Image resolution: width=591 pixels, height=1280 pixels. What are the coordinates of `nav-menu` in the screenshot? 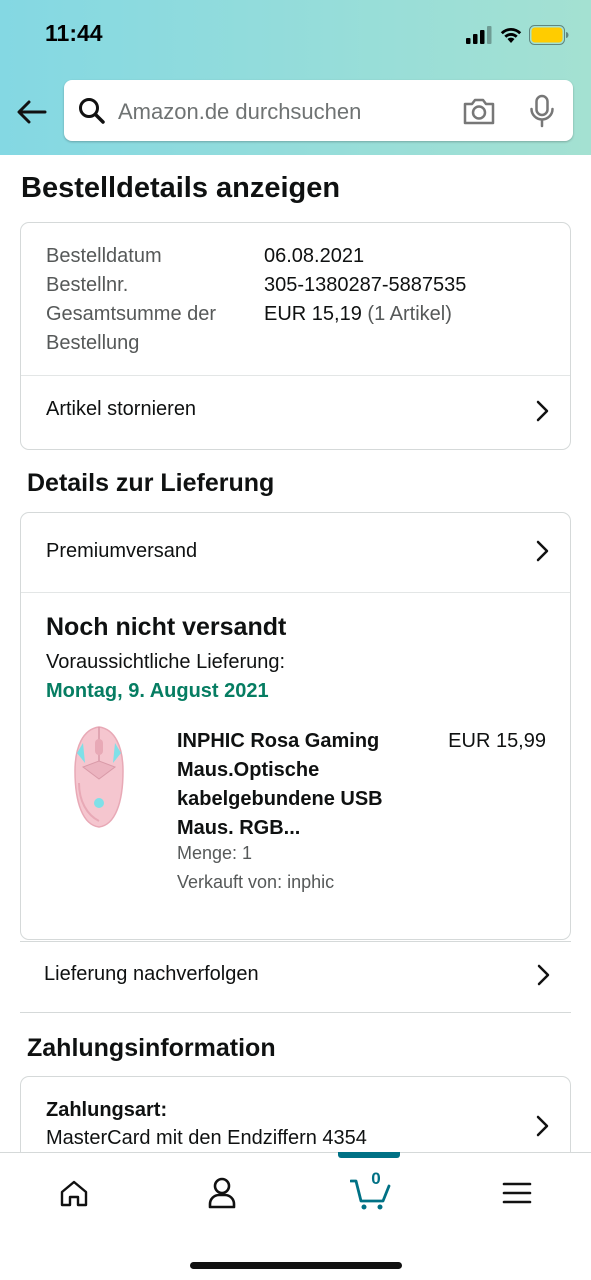 It's located at (517, 1193).